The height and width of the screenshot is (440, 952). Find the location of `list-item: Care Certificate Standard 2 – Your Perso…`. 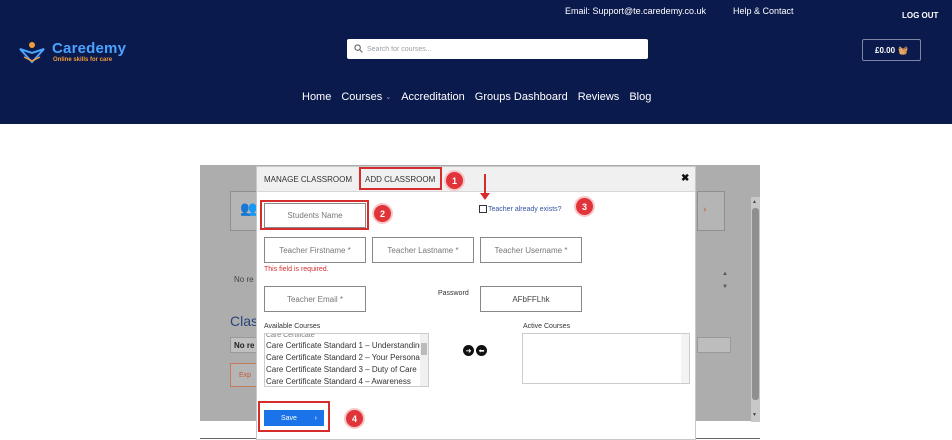

list-item: Care Certificate Standard 2 – Your Perso… is located at coordinates (343, 358).